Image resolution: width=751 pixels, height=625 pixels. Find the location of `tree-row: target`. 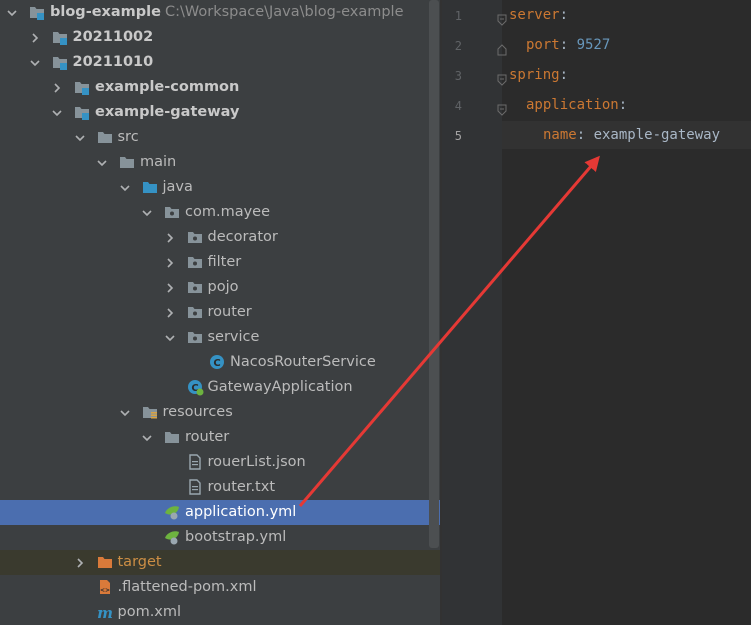

tree-row: target is located at coordinates (220, 562).